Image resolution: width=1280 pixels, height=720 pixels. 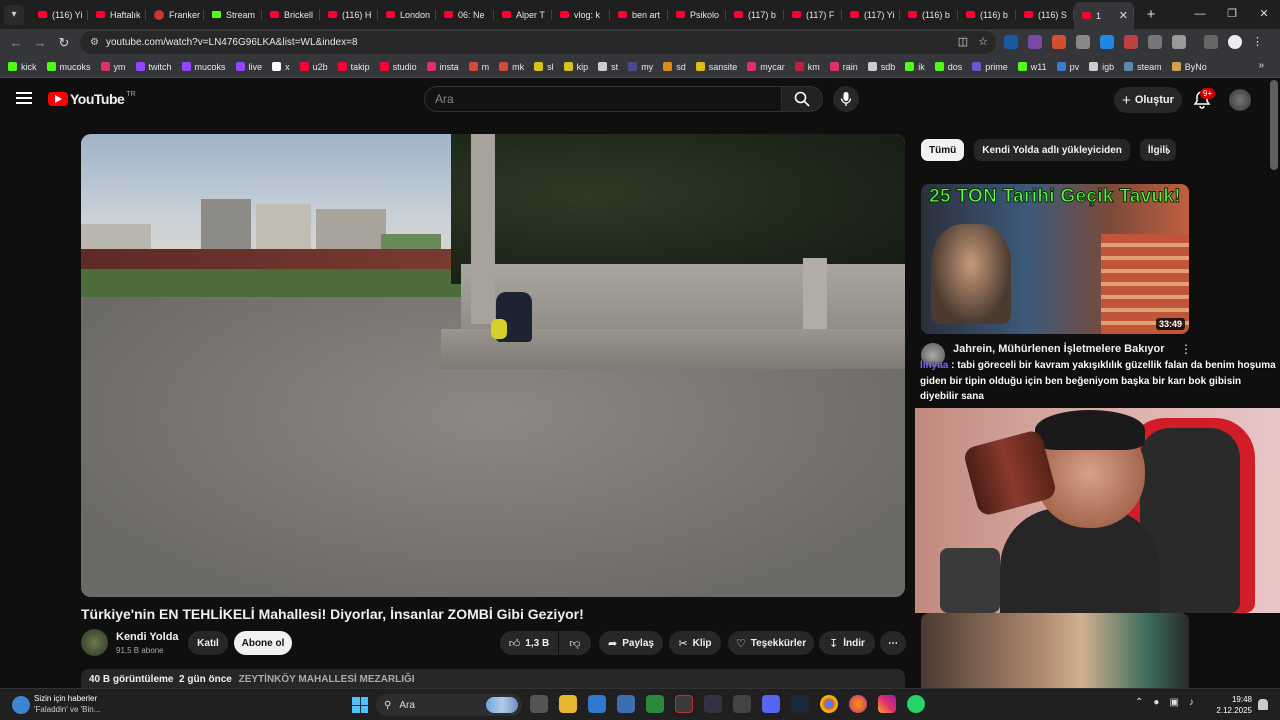 I want to click on account-avatar, so click(x=1240, y=100).